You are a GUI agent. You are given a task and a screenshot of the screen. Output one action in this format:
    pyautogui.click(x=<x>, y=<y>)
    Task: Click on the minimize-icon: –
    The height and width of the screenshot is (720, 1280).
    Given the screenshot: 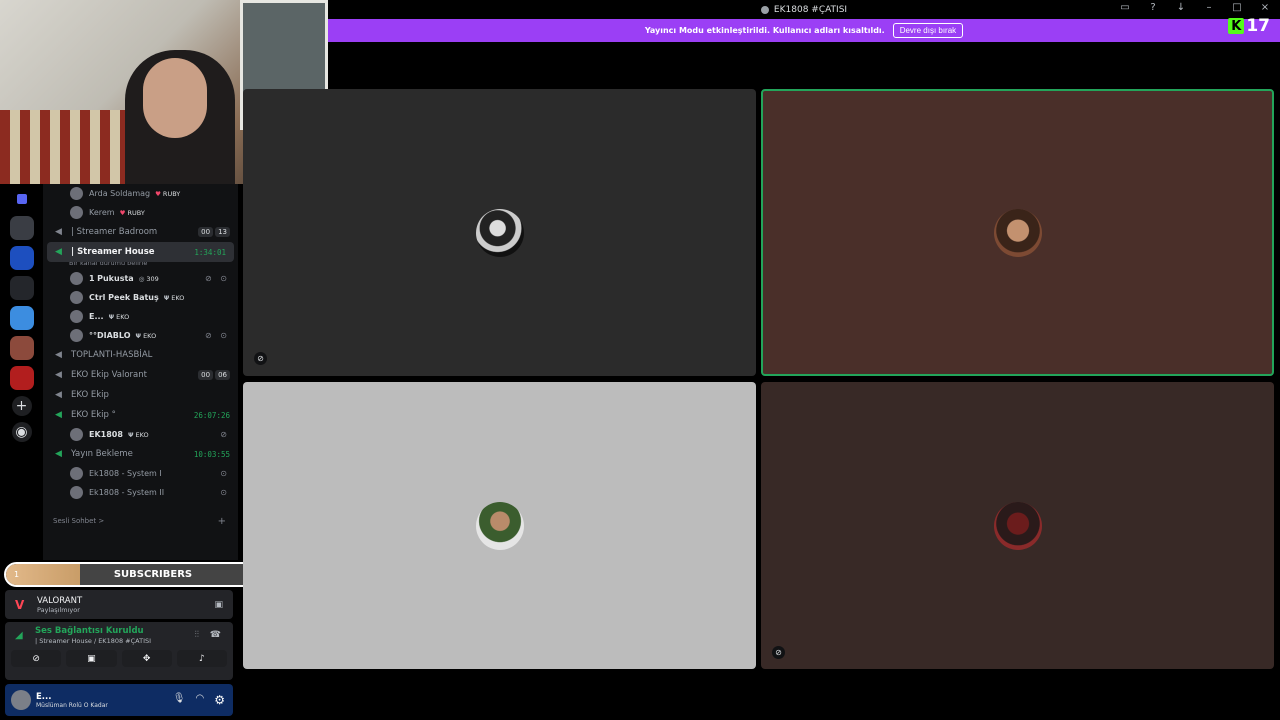 What is the action you would take?
    pyautogui.click(x=1209, y=7)
    